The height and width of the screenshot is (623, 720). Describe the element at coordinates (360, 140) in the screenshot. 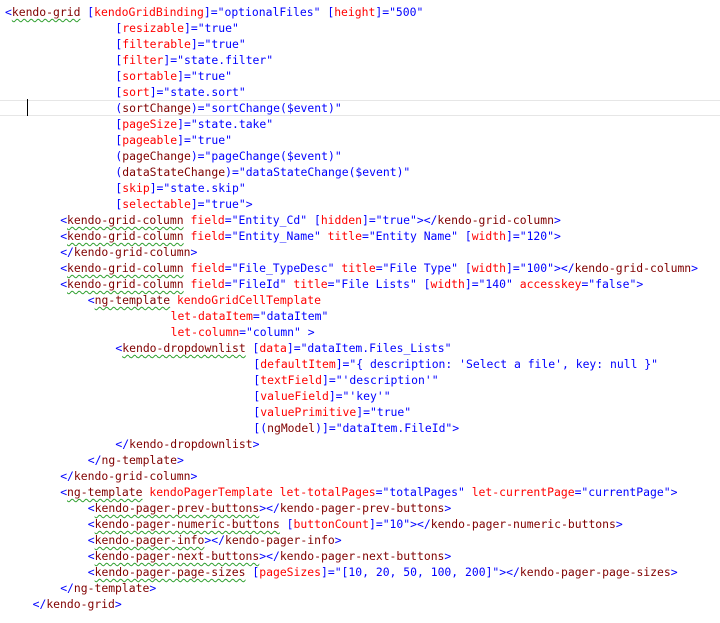

I see `code-line: [pageable]="true"` at that location.